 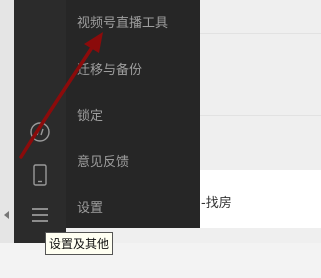 I want to click on tooltip-text: 设置及其他, so click(x=79, y=244).